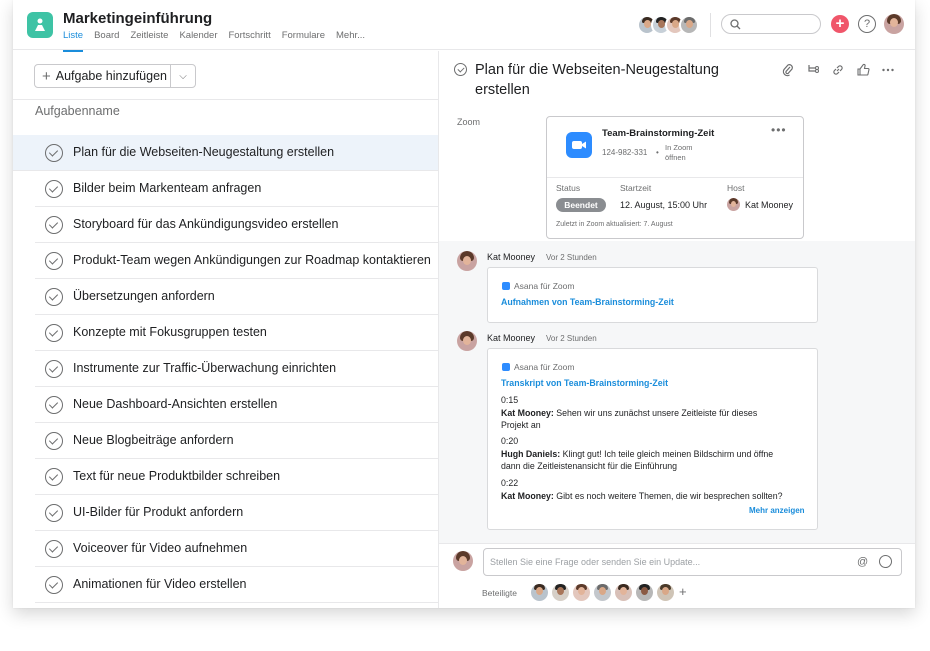  I want to click on tab-calendar: Kalender, so click(198, 38).